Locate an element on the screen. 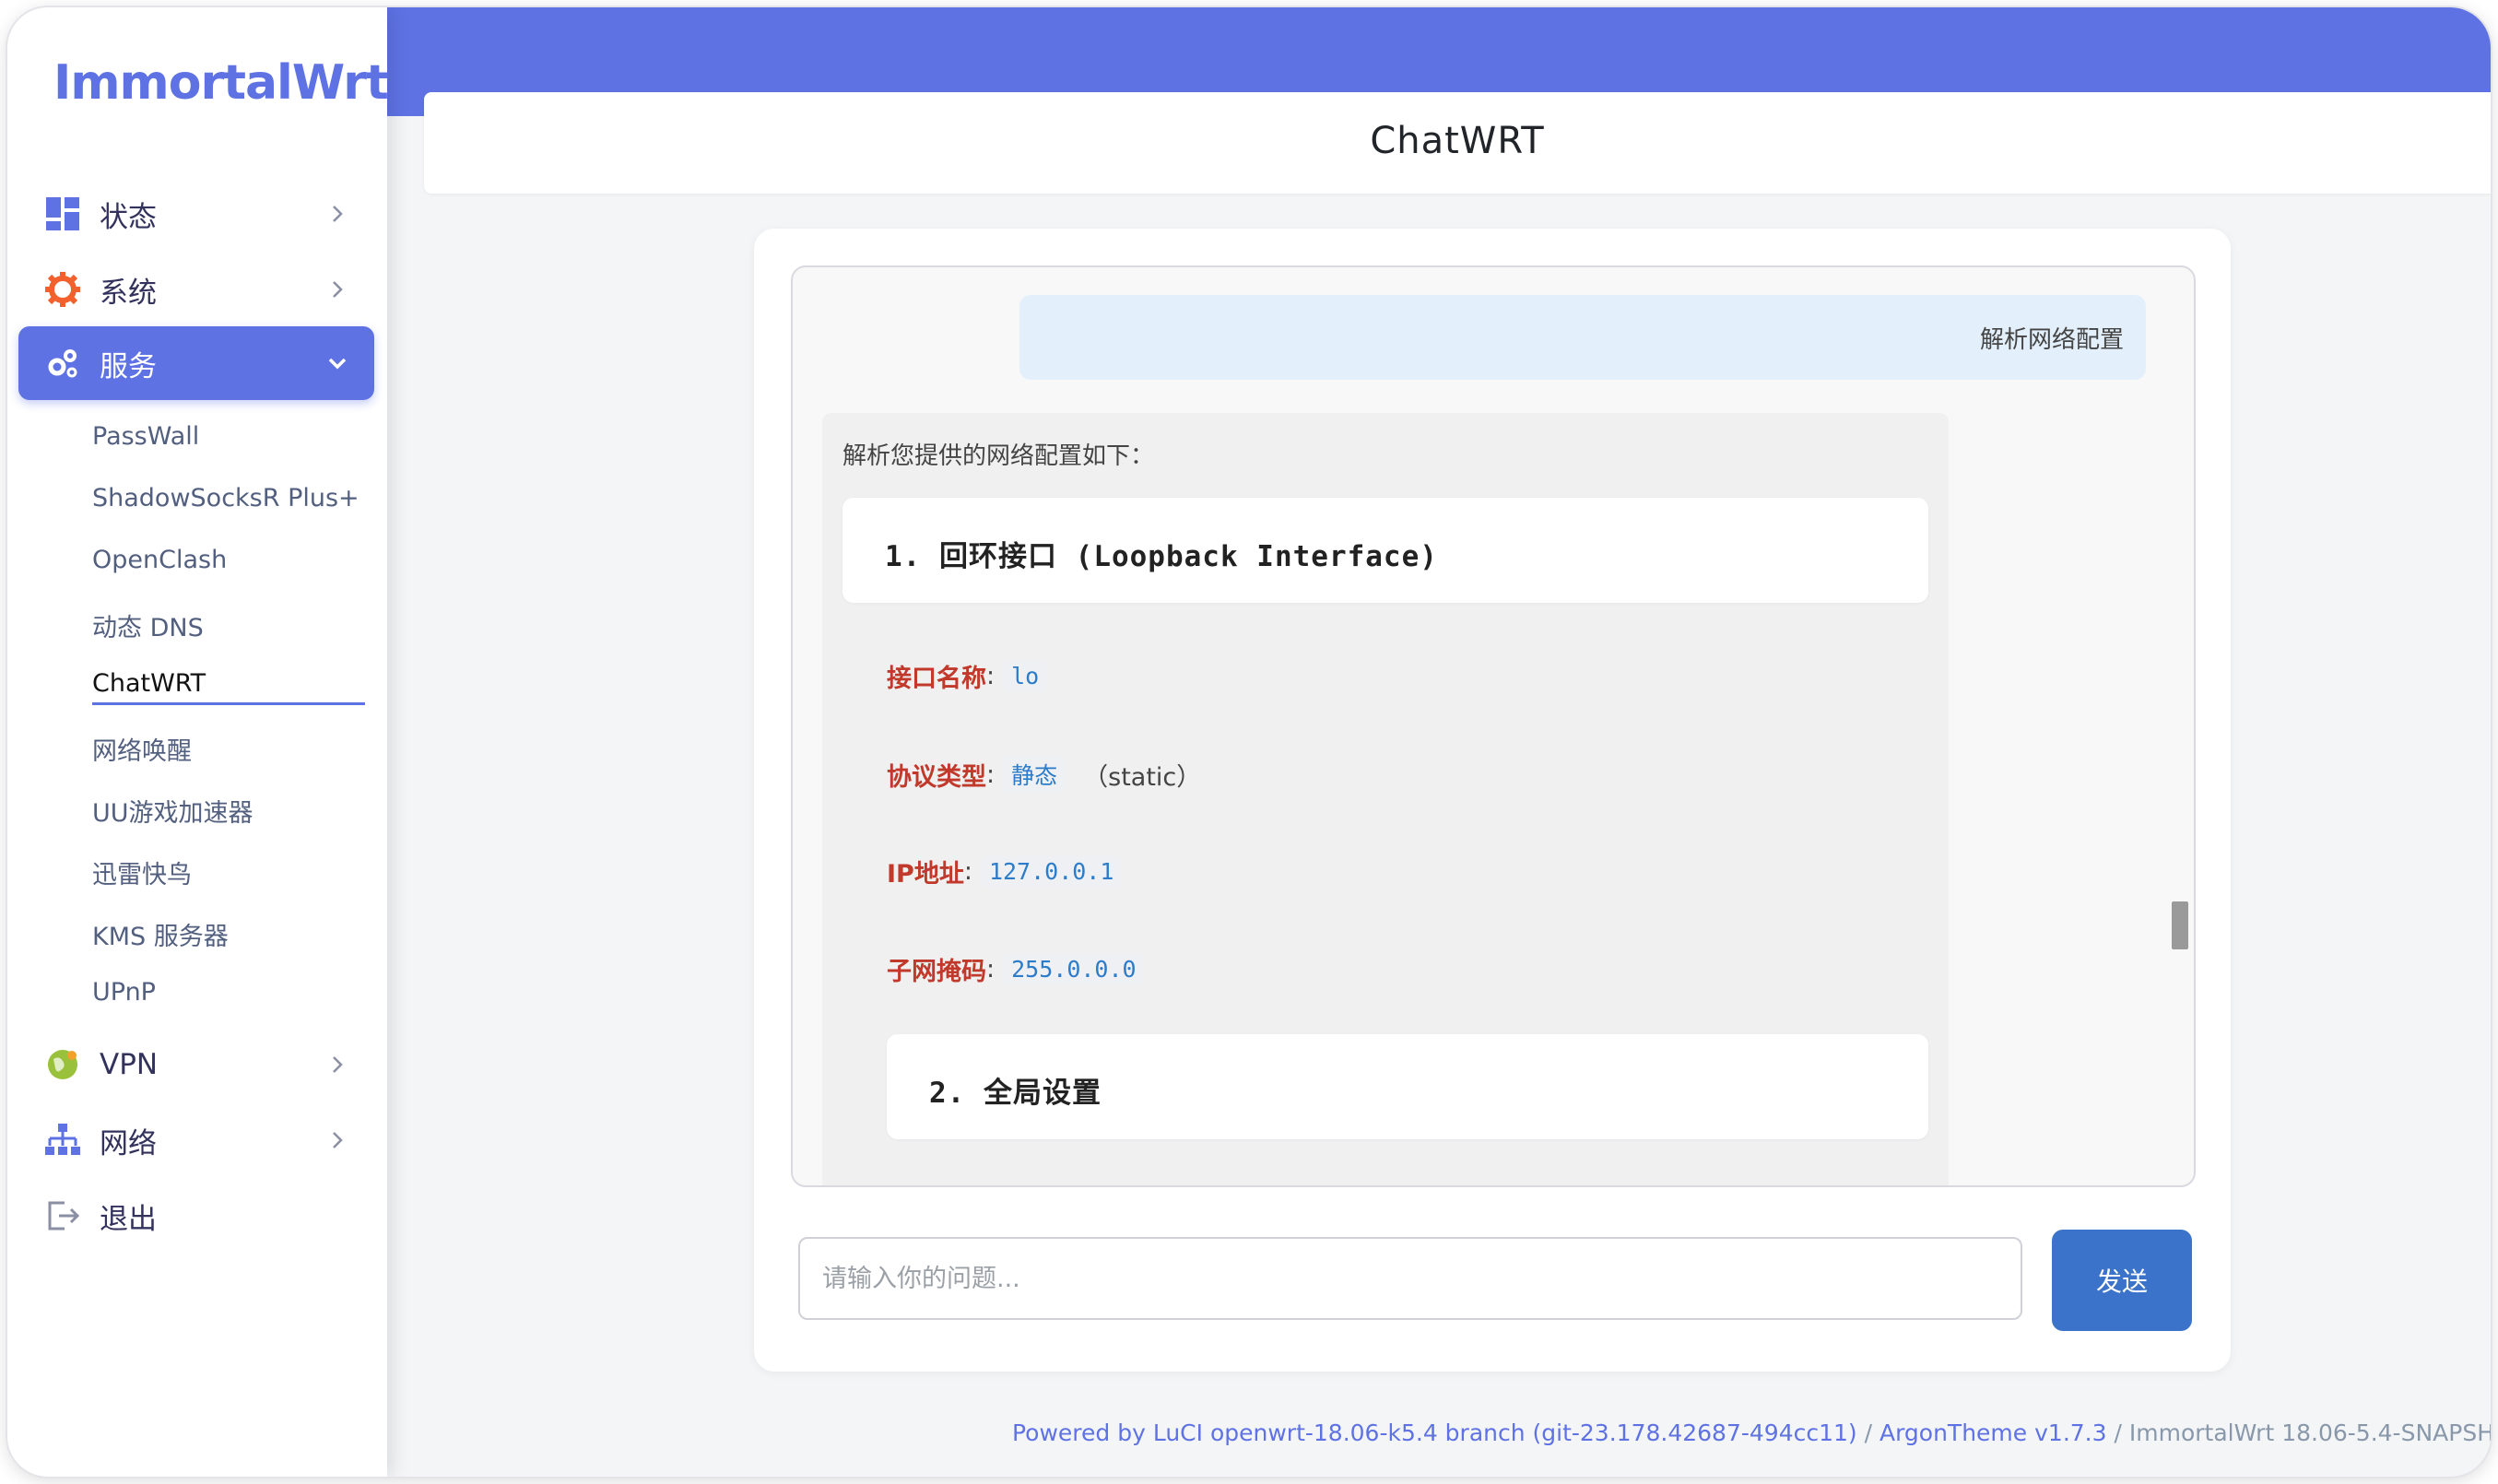  config-field: 协议类型: 静态 （static） is located at coordinates (1044, 775).